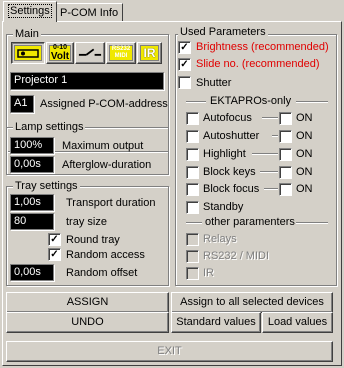  I want to click on transport-duration-label: Transport duration, so click(111, 203).